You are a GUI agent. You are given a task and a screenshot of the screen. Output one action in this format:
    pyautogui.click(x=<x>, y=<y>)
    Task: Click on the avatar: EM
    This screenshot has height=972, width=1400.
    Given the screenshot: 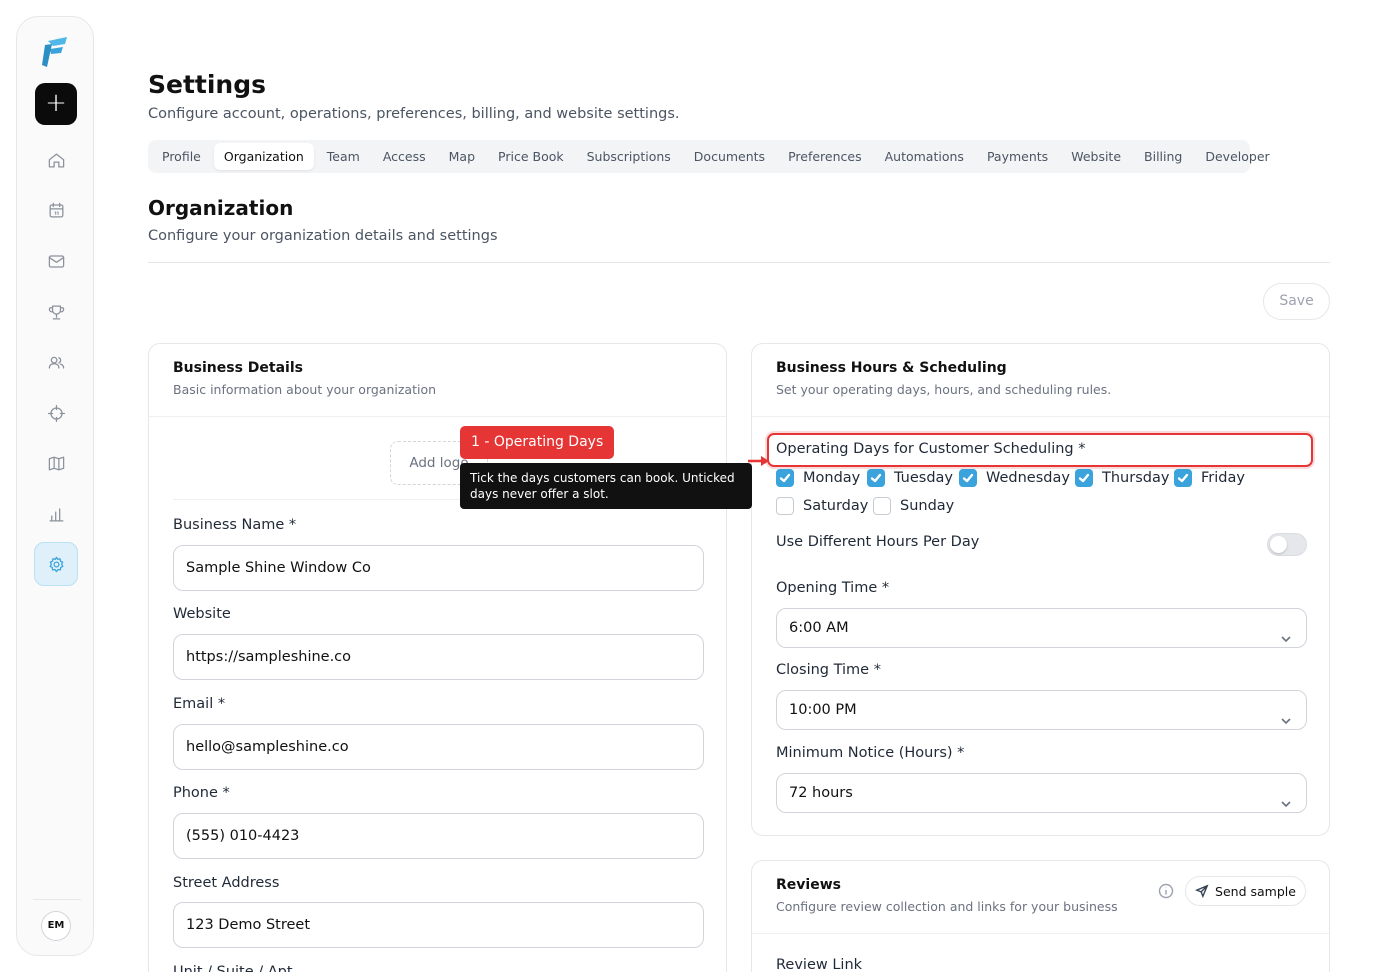 What is the action you would take?
    pyautogui.click(x=56, y=926)
    